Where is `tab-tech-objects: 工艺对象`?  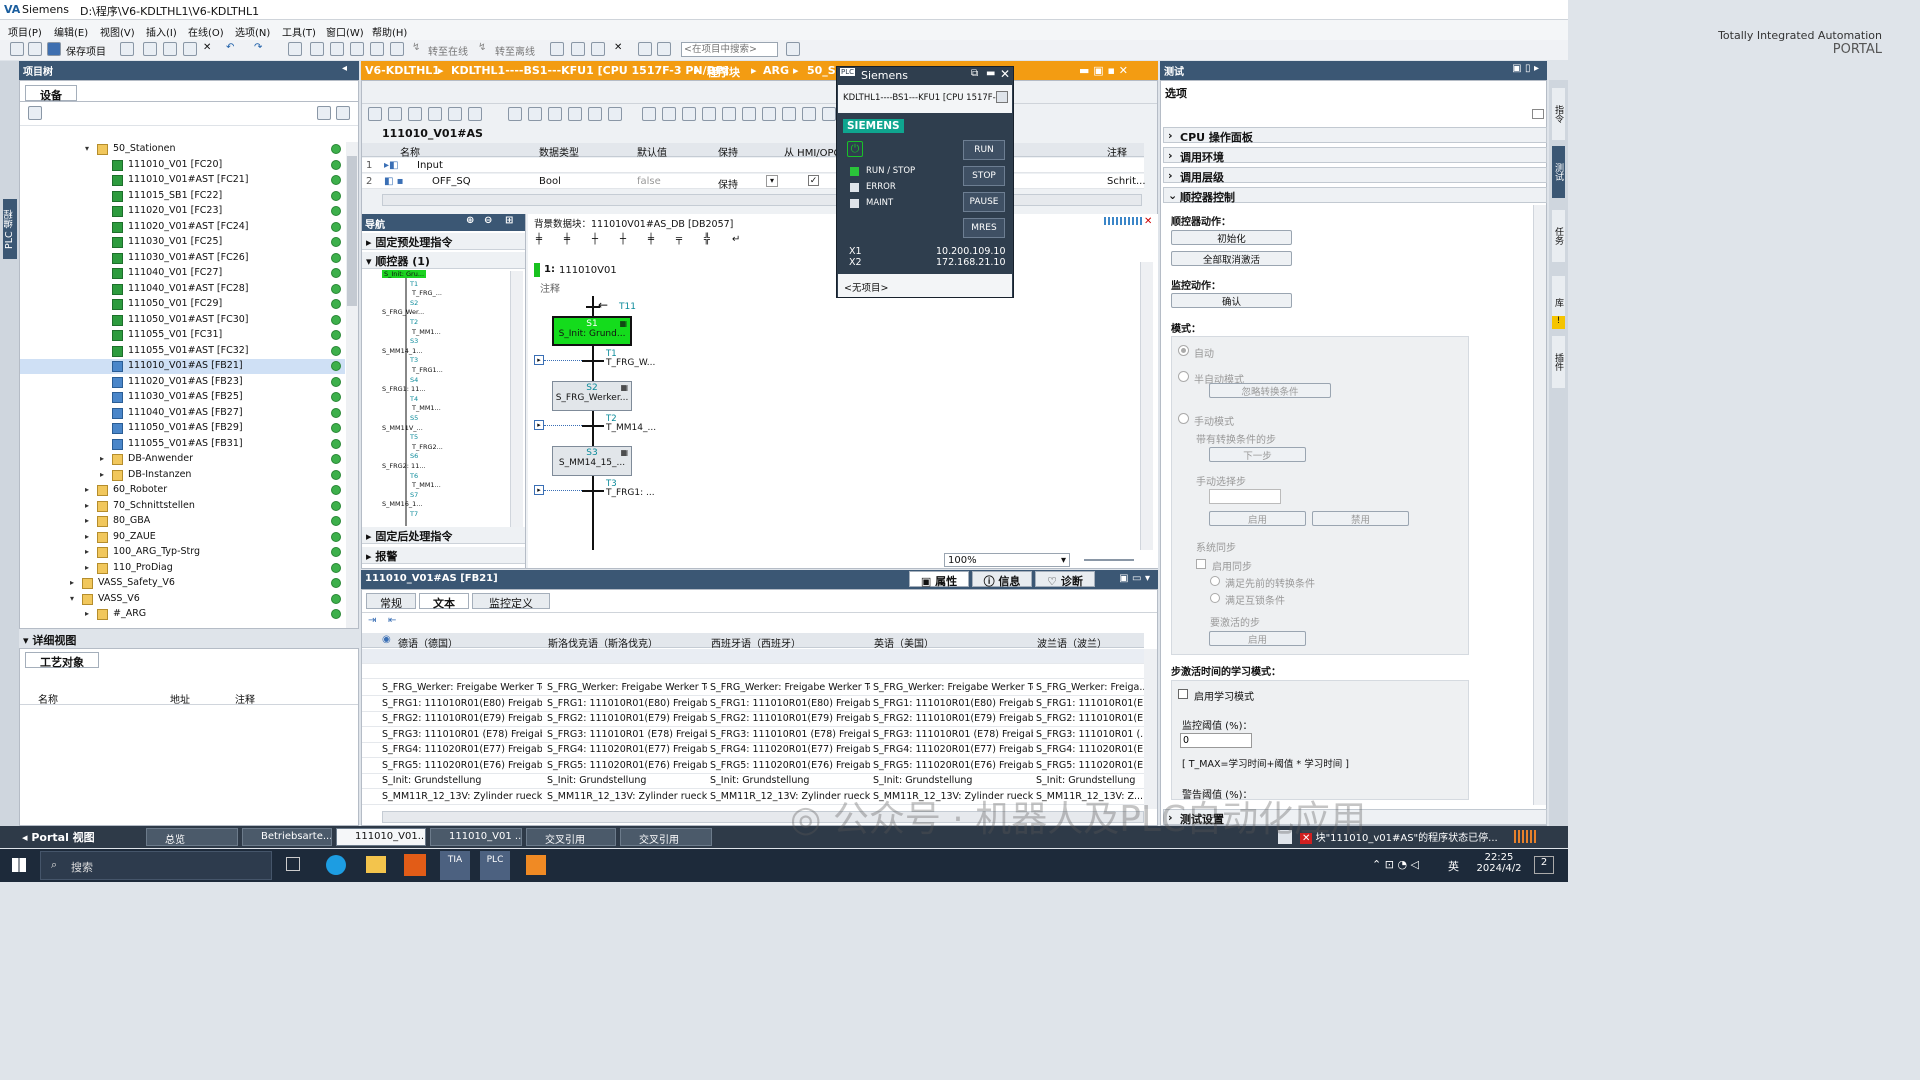
tab-tech-objects: 工艺对象 is located at coordinates (62, 660).